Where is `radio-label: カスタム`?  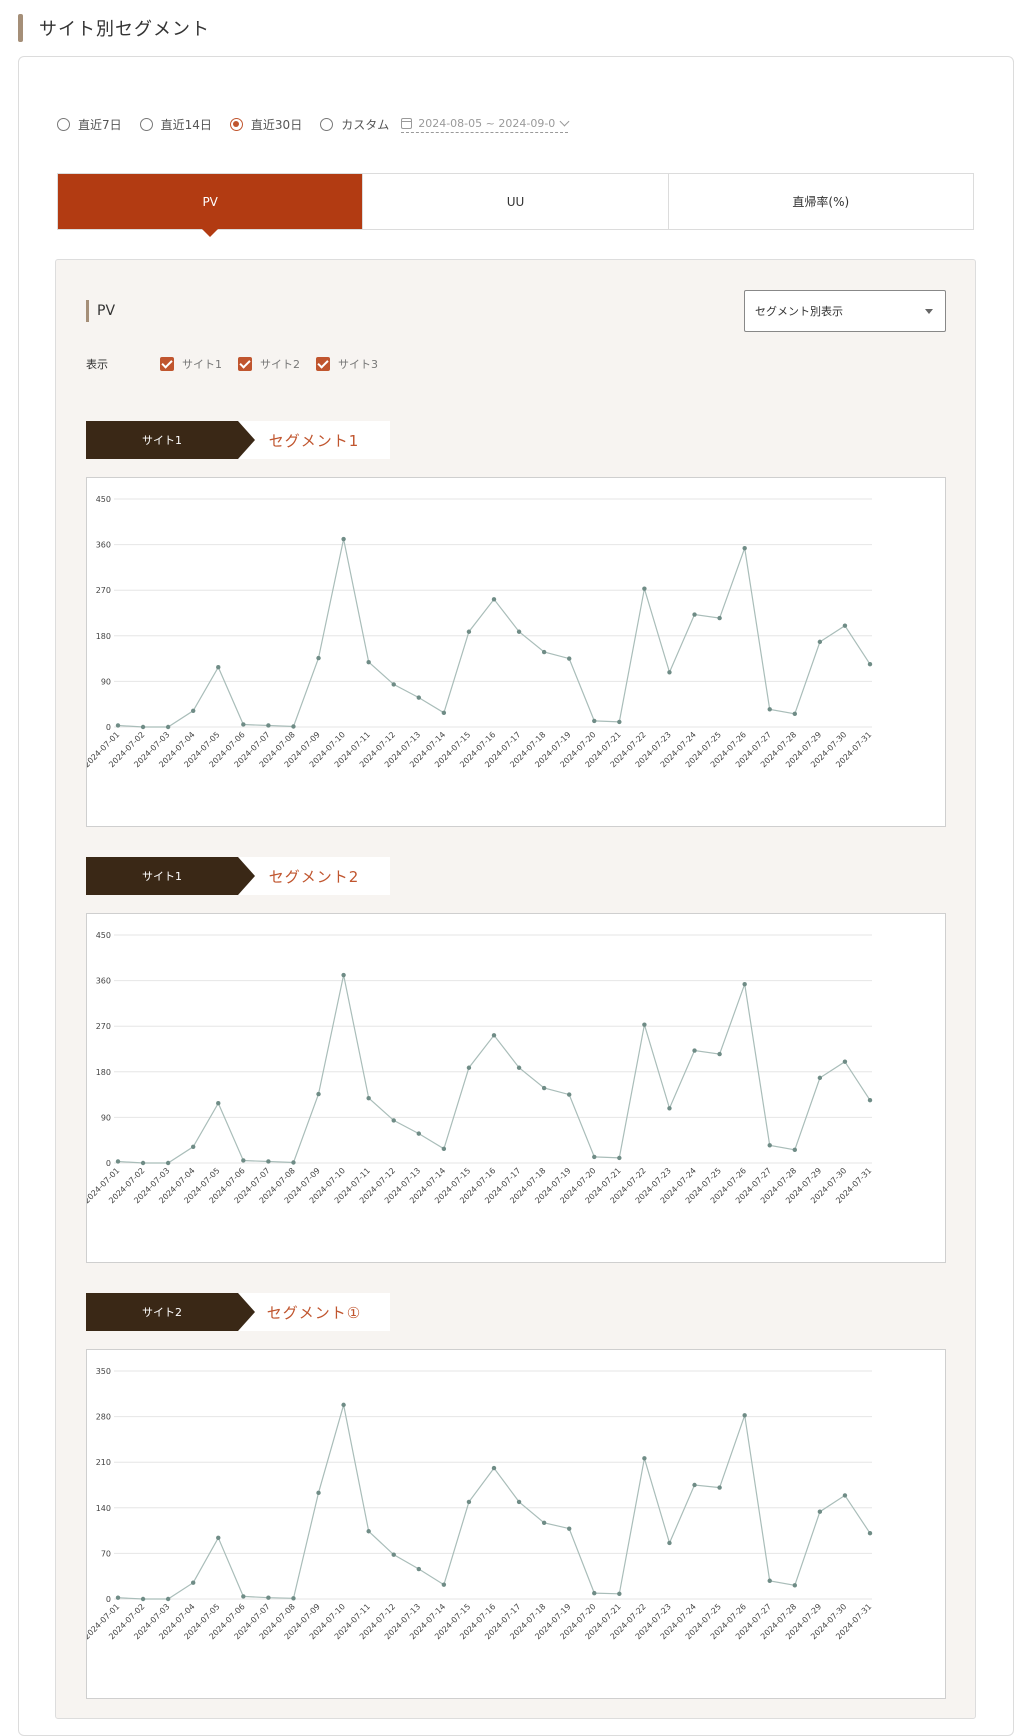 radio-label: カスタム is located at coordinates (365, 125).